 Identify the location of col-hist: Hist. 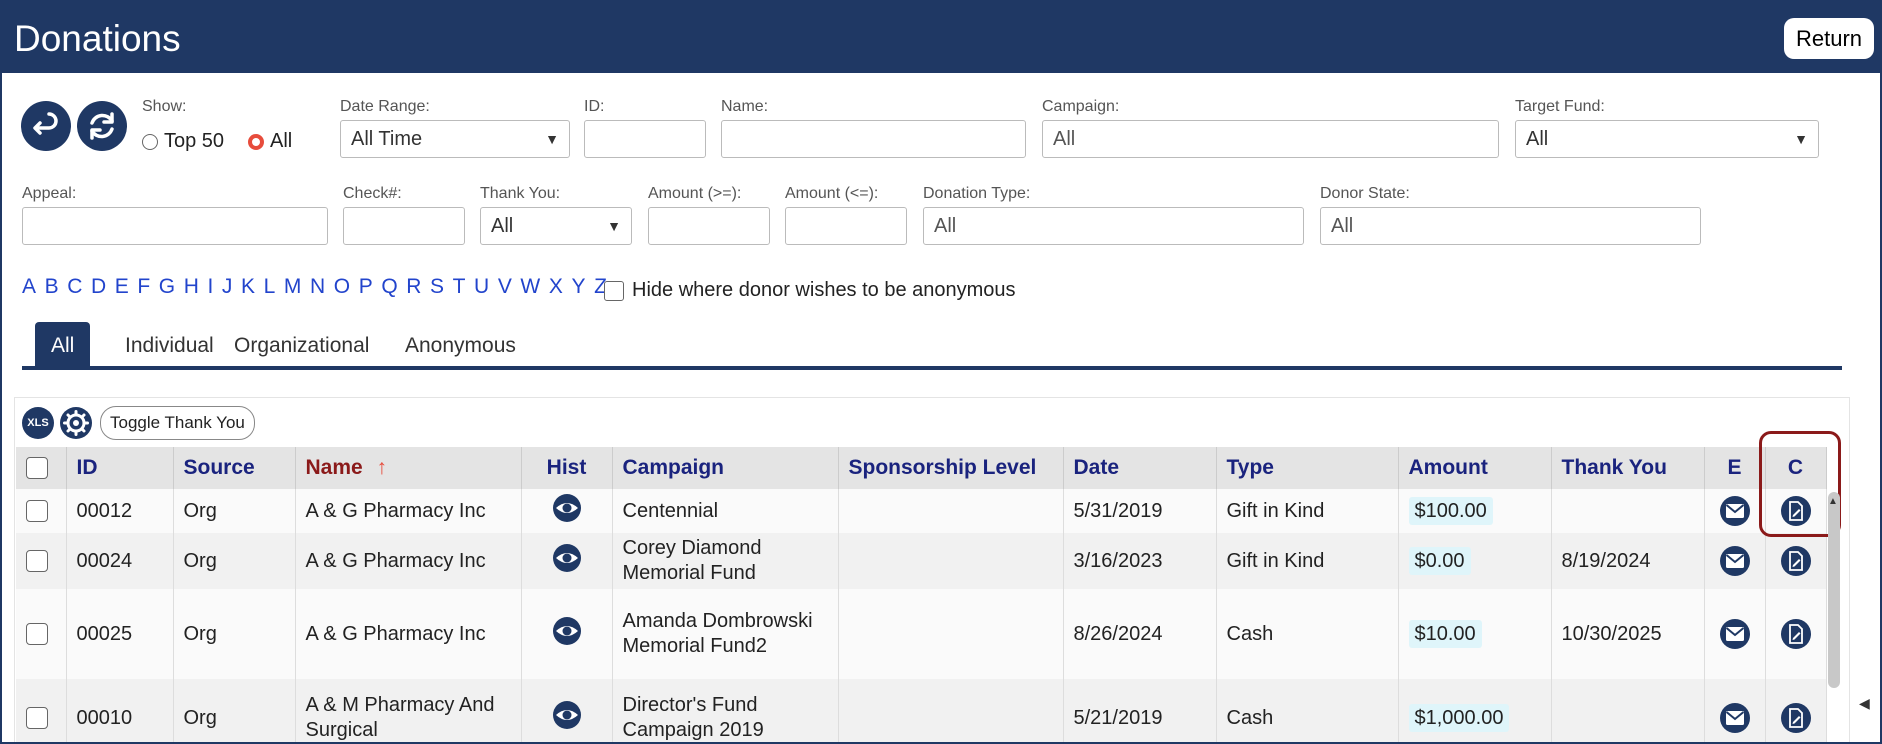
(567, 468).